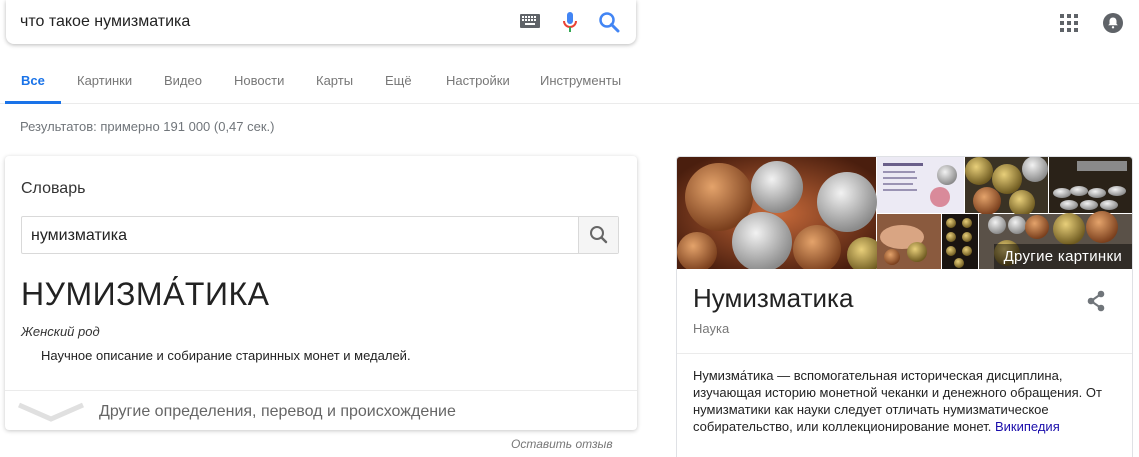  Describe the element at coordinates (104, 80) in the screenshot. I see `tab-images: Картинки` at that location.